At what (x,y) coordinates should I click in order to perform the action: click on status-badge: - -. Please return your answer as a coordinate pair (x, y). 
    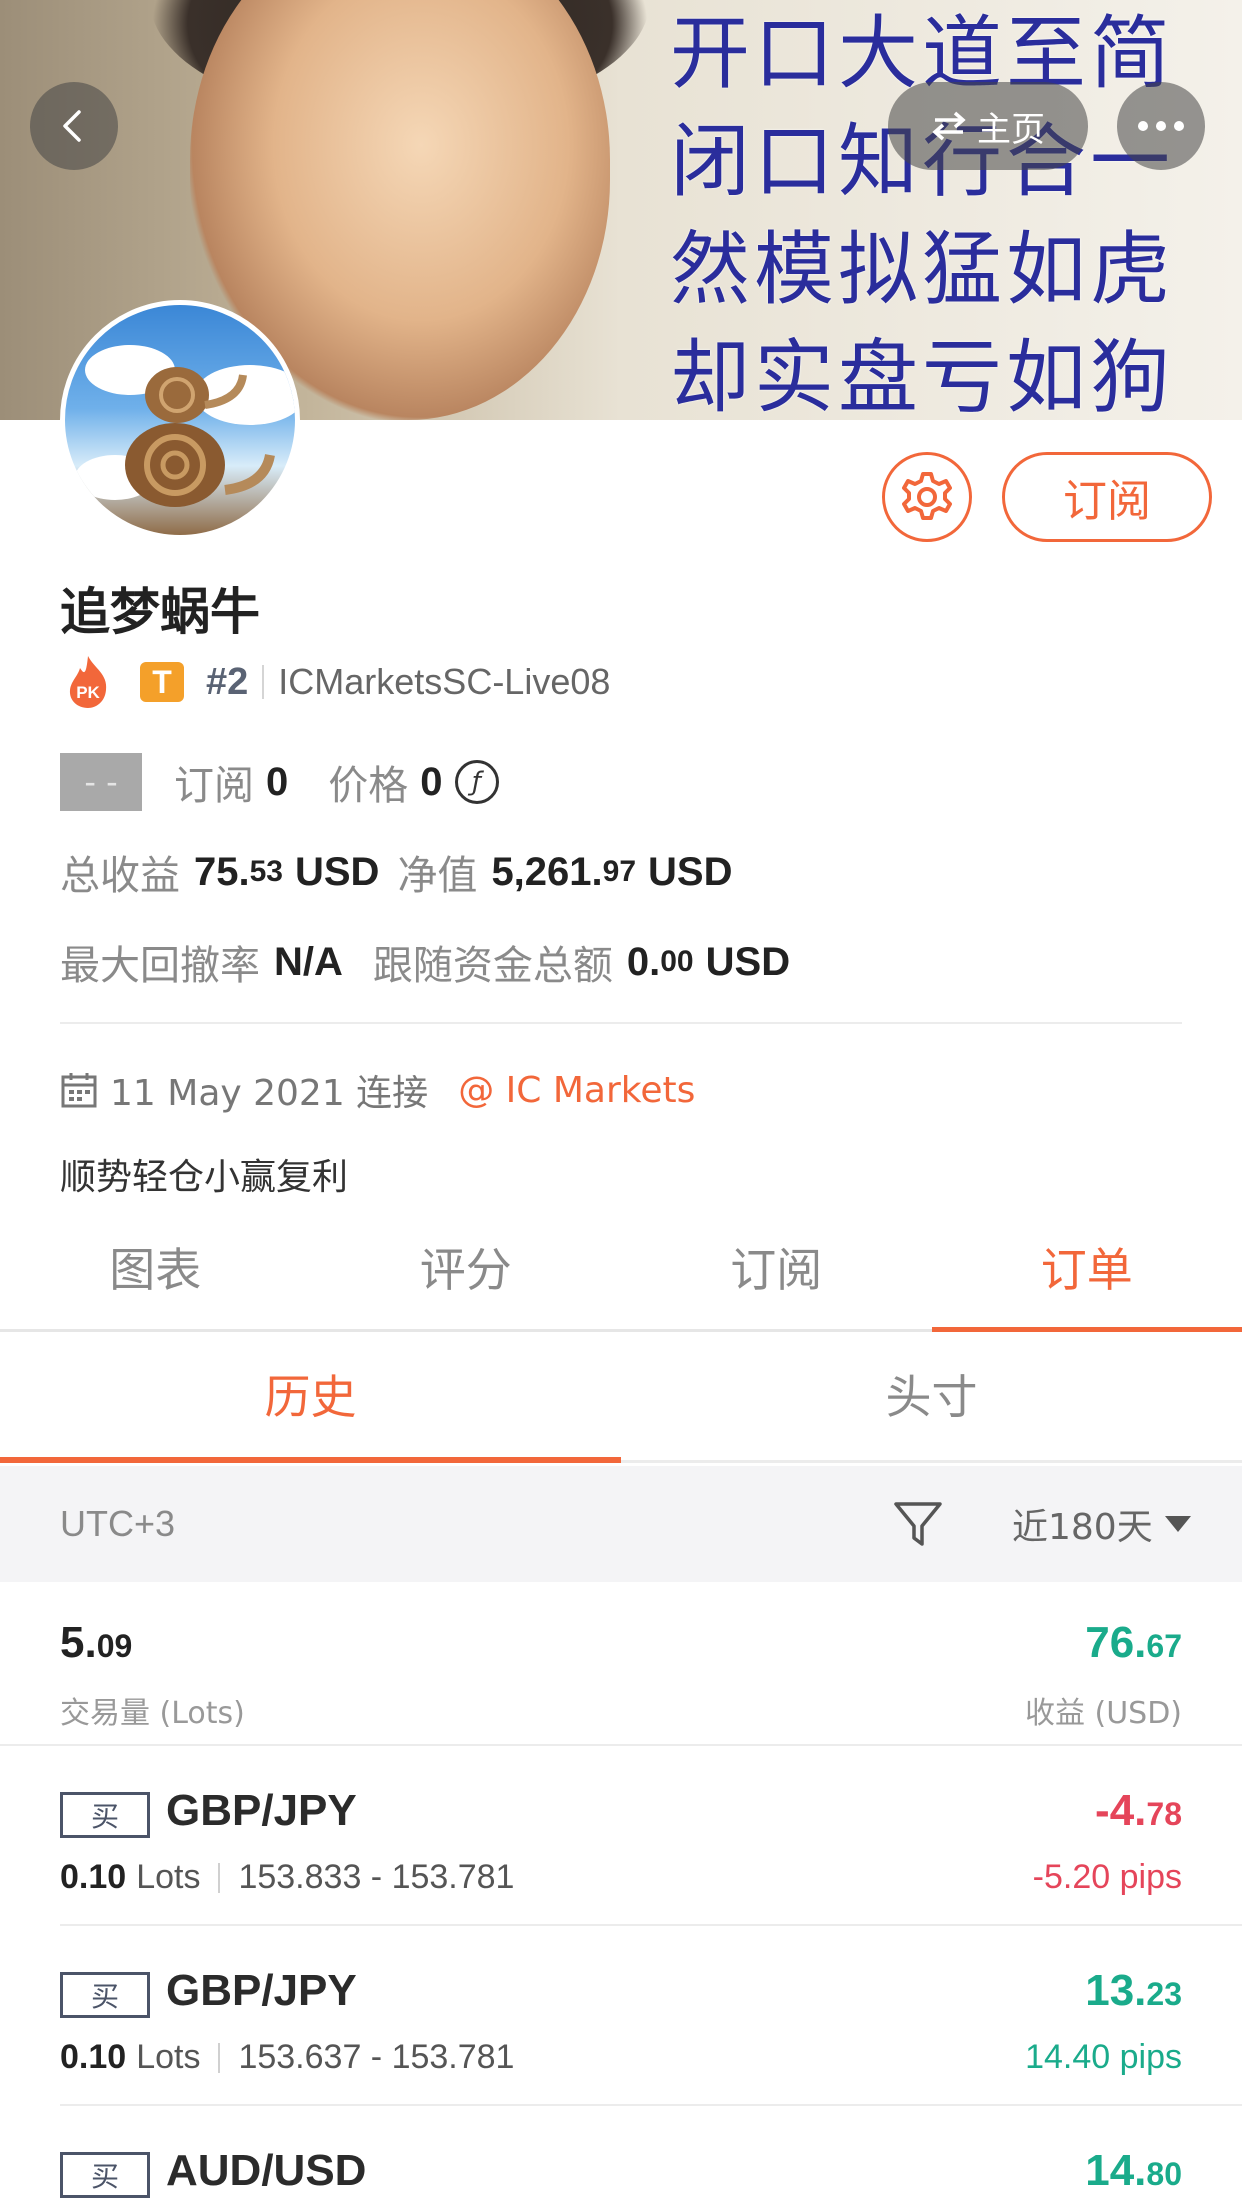
    Looking at the image, I should click on (101, 782).